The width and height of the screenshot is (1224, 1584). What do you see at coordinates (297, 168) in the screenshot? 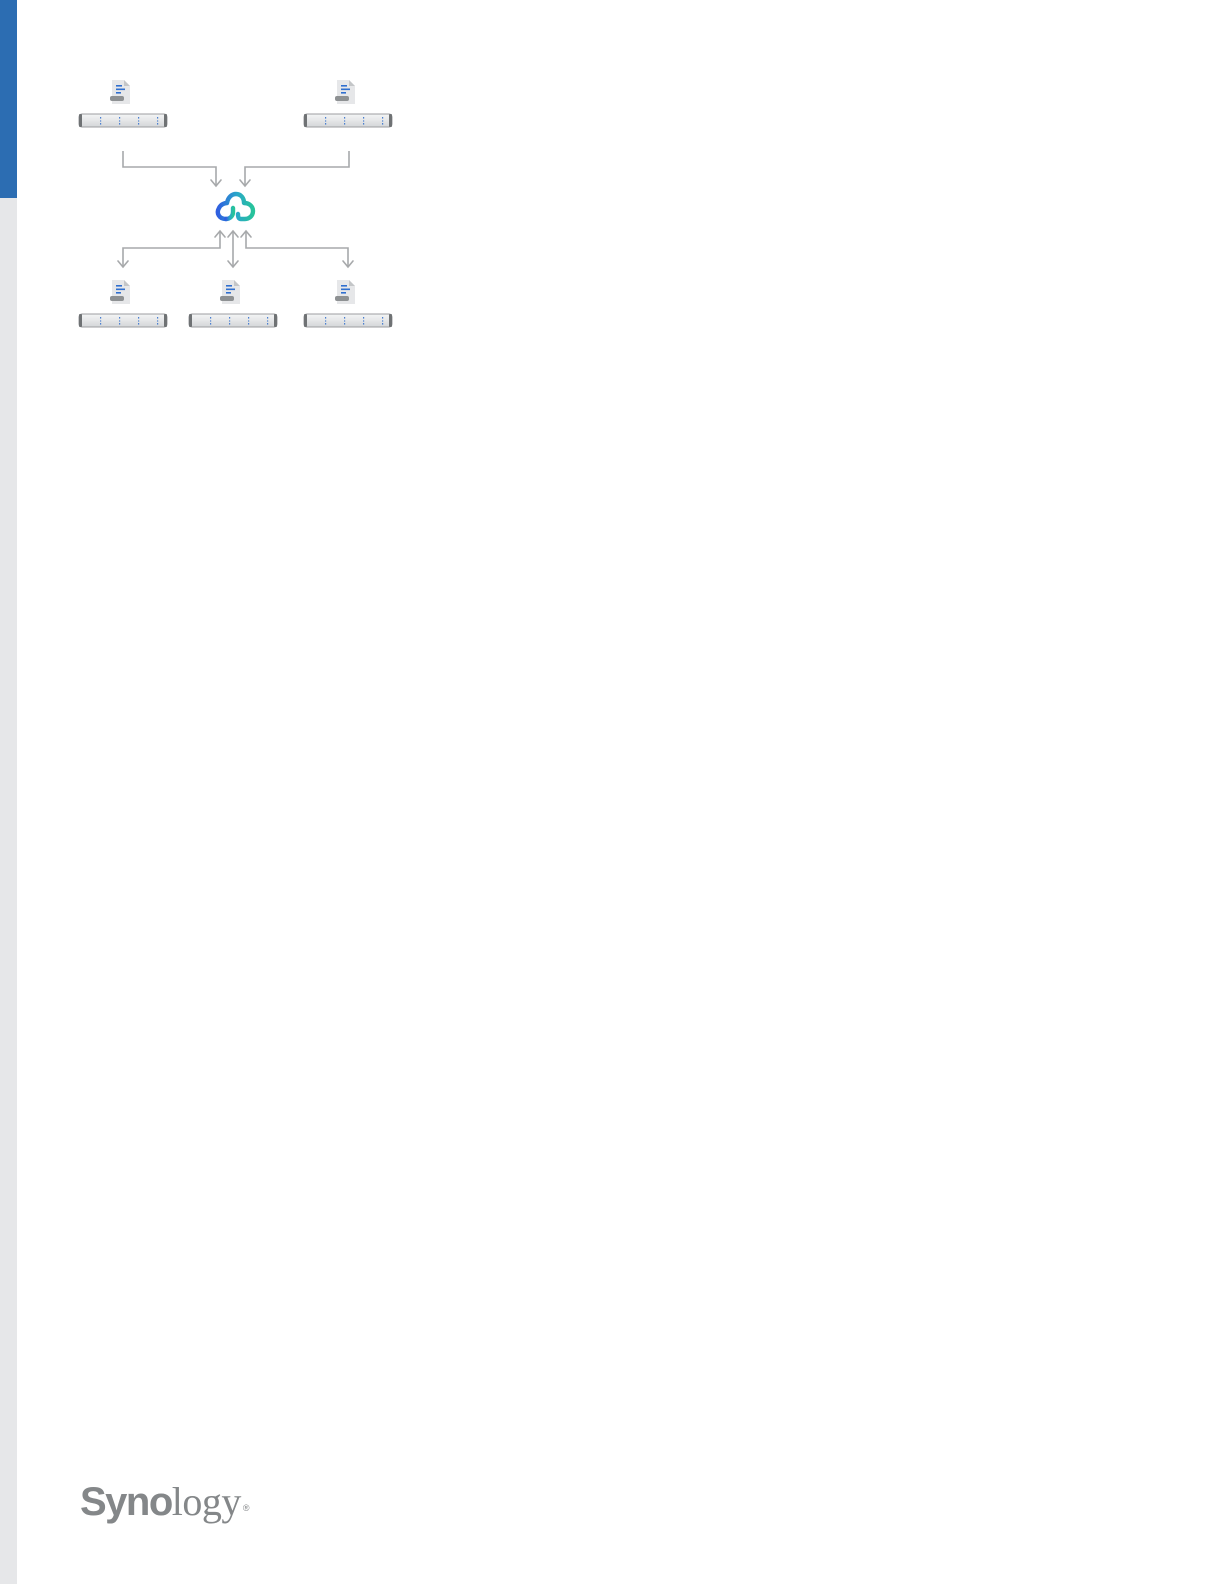
I see `connector-top-right` at bounding box center [297, 168].